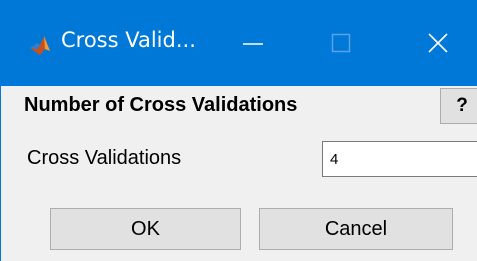 Image resolution: width=477 pixels, height=261 pixels. I want to click on maximize-icon, so click(341, 43).